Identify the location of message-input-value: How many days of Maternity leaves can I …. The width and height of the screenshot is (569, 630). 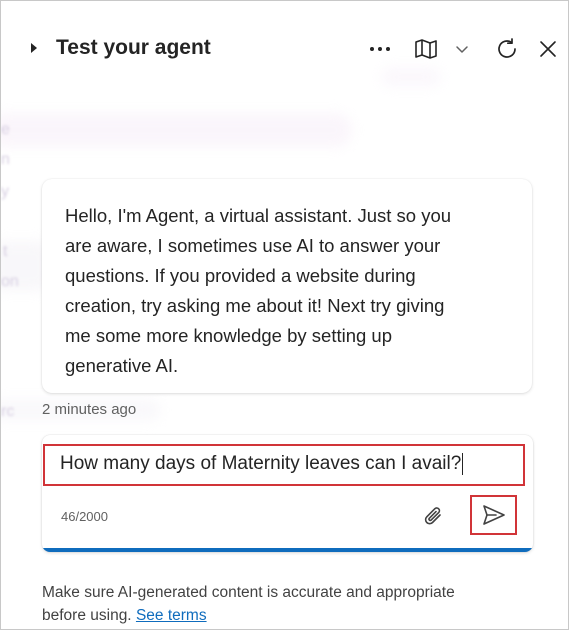
(261, 463).